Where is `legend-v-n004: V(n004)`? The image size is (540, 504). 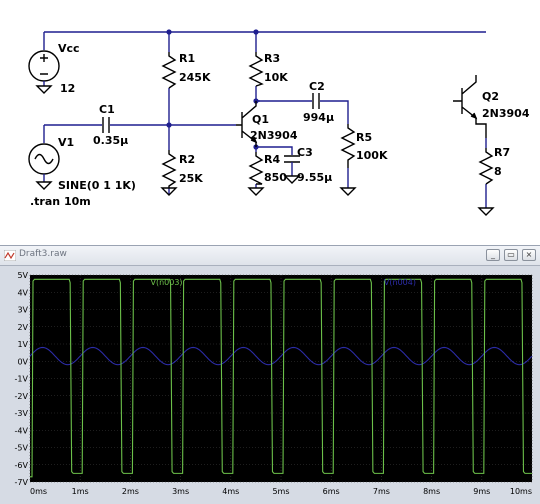 legend-v-n004: V(n004) is located at coordinates (400, 282).